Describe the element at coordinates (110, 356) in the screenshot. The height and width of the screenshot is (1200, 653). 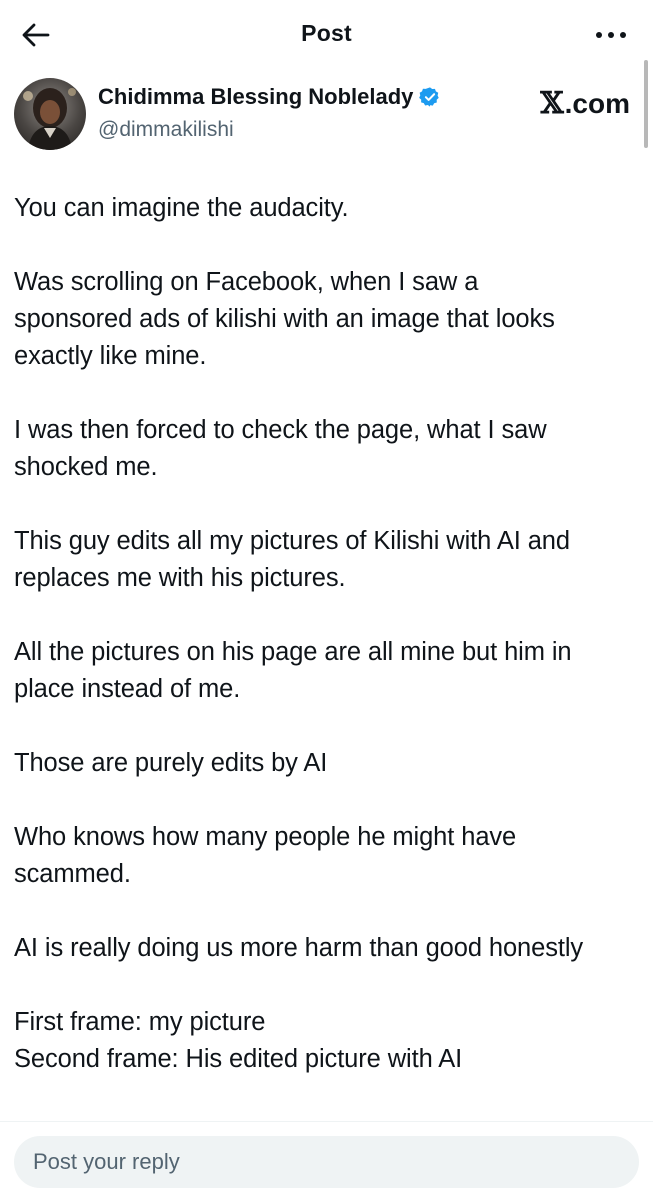
I see `post-line: exactly like mine.` at that location.